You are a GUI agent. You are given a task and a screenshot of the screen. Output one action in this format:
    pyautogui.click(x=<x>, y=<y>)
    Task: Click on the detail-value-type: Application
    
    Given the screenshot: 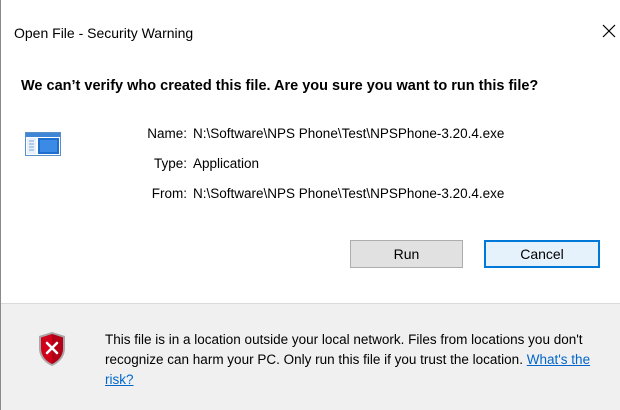 What is the action you would take?
    pyautogui.click(x=226, y=163)
    